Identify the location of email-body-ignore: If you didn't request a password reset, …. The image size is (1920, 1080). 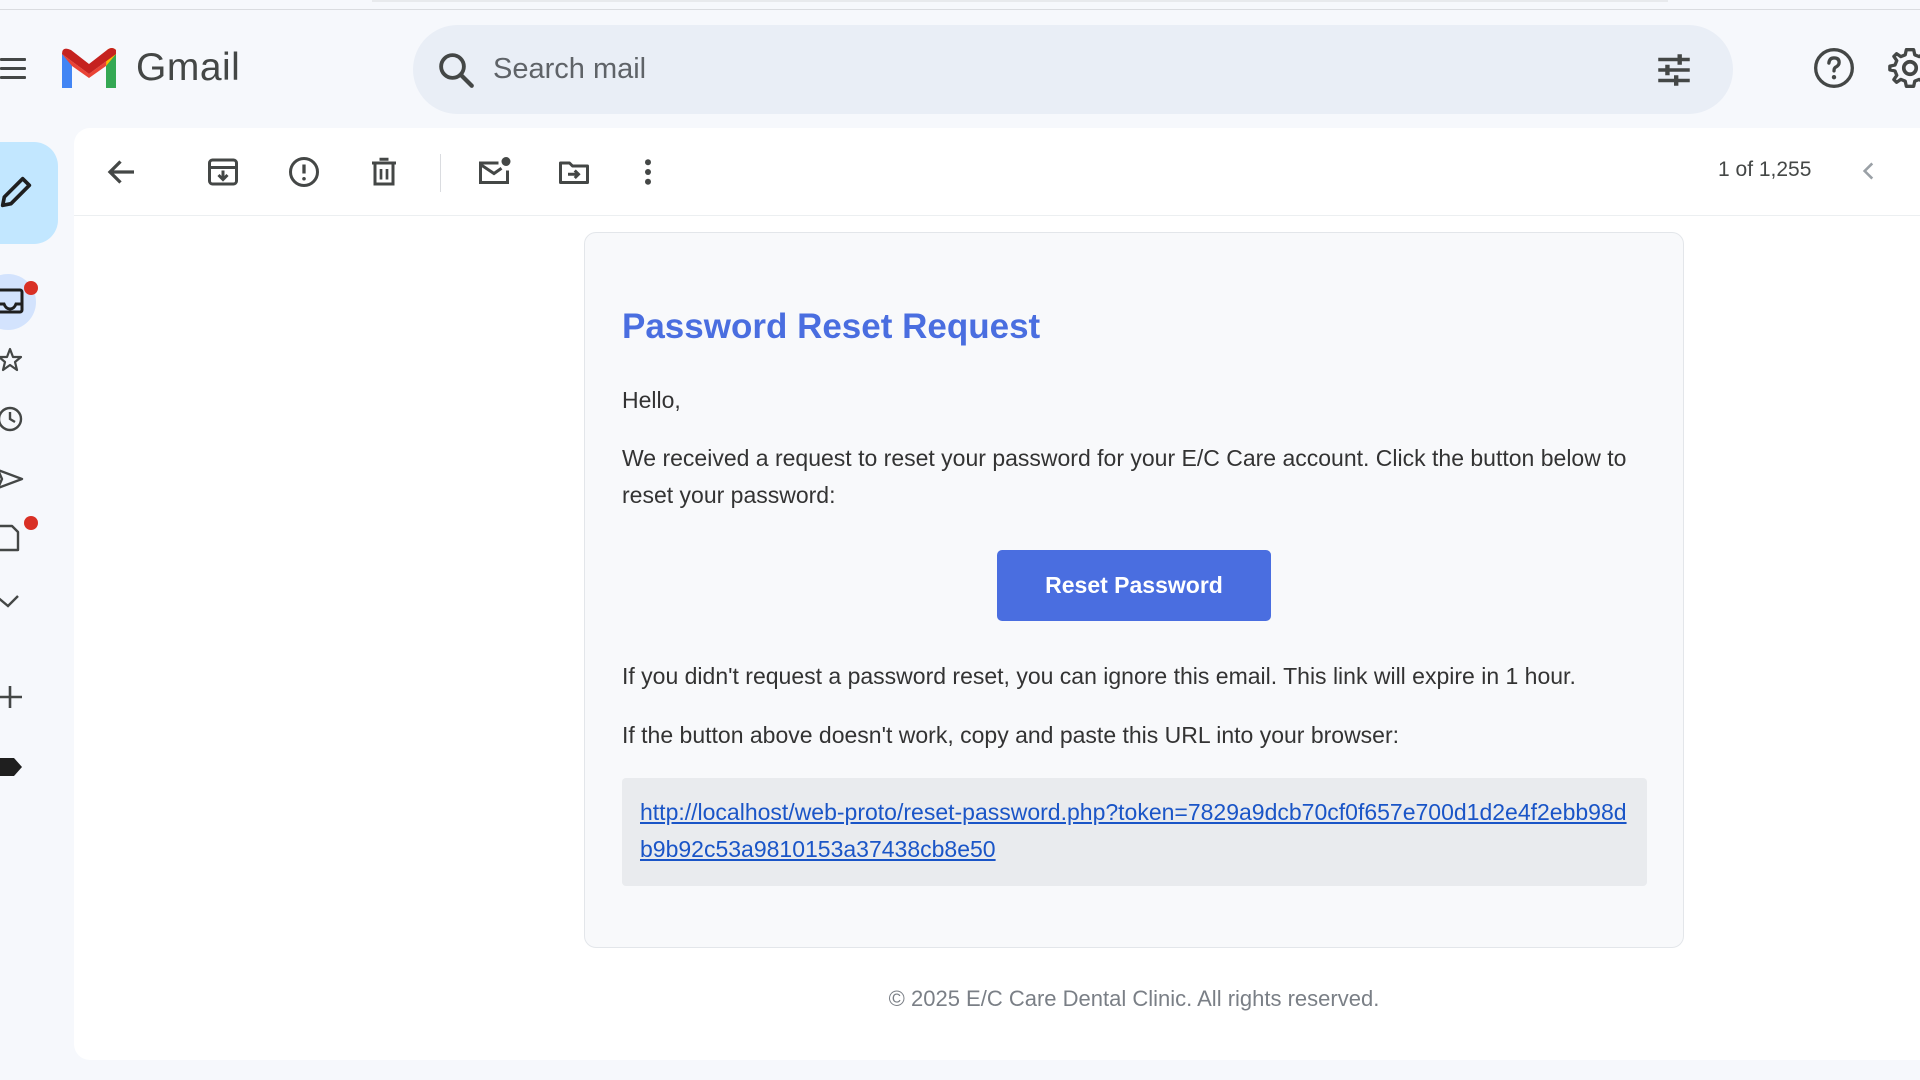
(1099, 676).